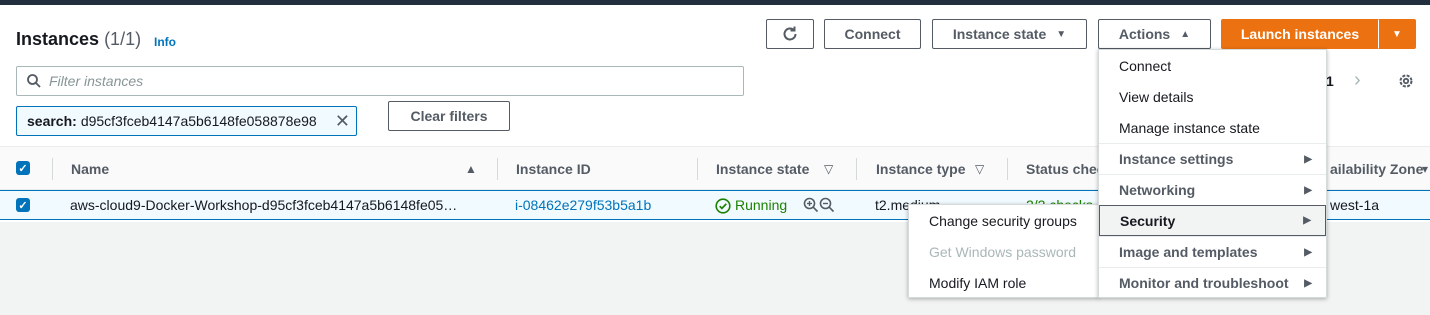 Image resolution: width=1430 pixels, height=315 pixels. Describe the element at coordinates (34, 81) in the screenshot. I see `search-icon` at that location.